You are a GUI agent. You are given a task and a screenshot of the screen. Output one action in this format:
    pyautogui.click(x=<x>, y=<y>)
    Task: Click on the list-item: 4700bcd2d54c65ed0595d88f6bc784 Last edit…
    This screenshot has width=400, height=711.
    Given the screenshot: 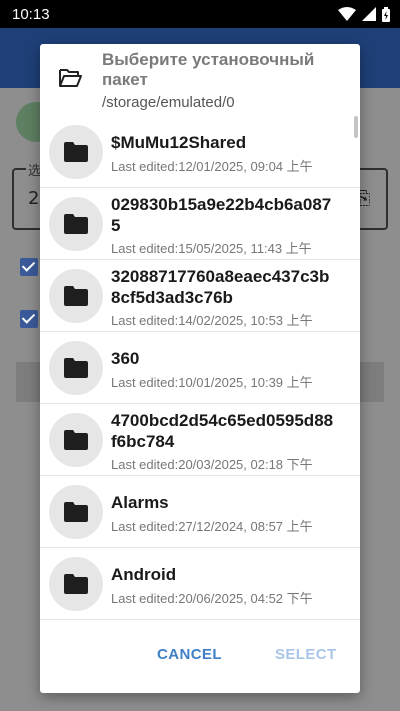 What is the action you would take?
    pyautogui.click(x=200, y=440)
    